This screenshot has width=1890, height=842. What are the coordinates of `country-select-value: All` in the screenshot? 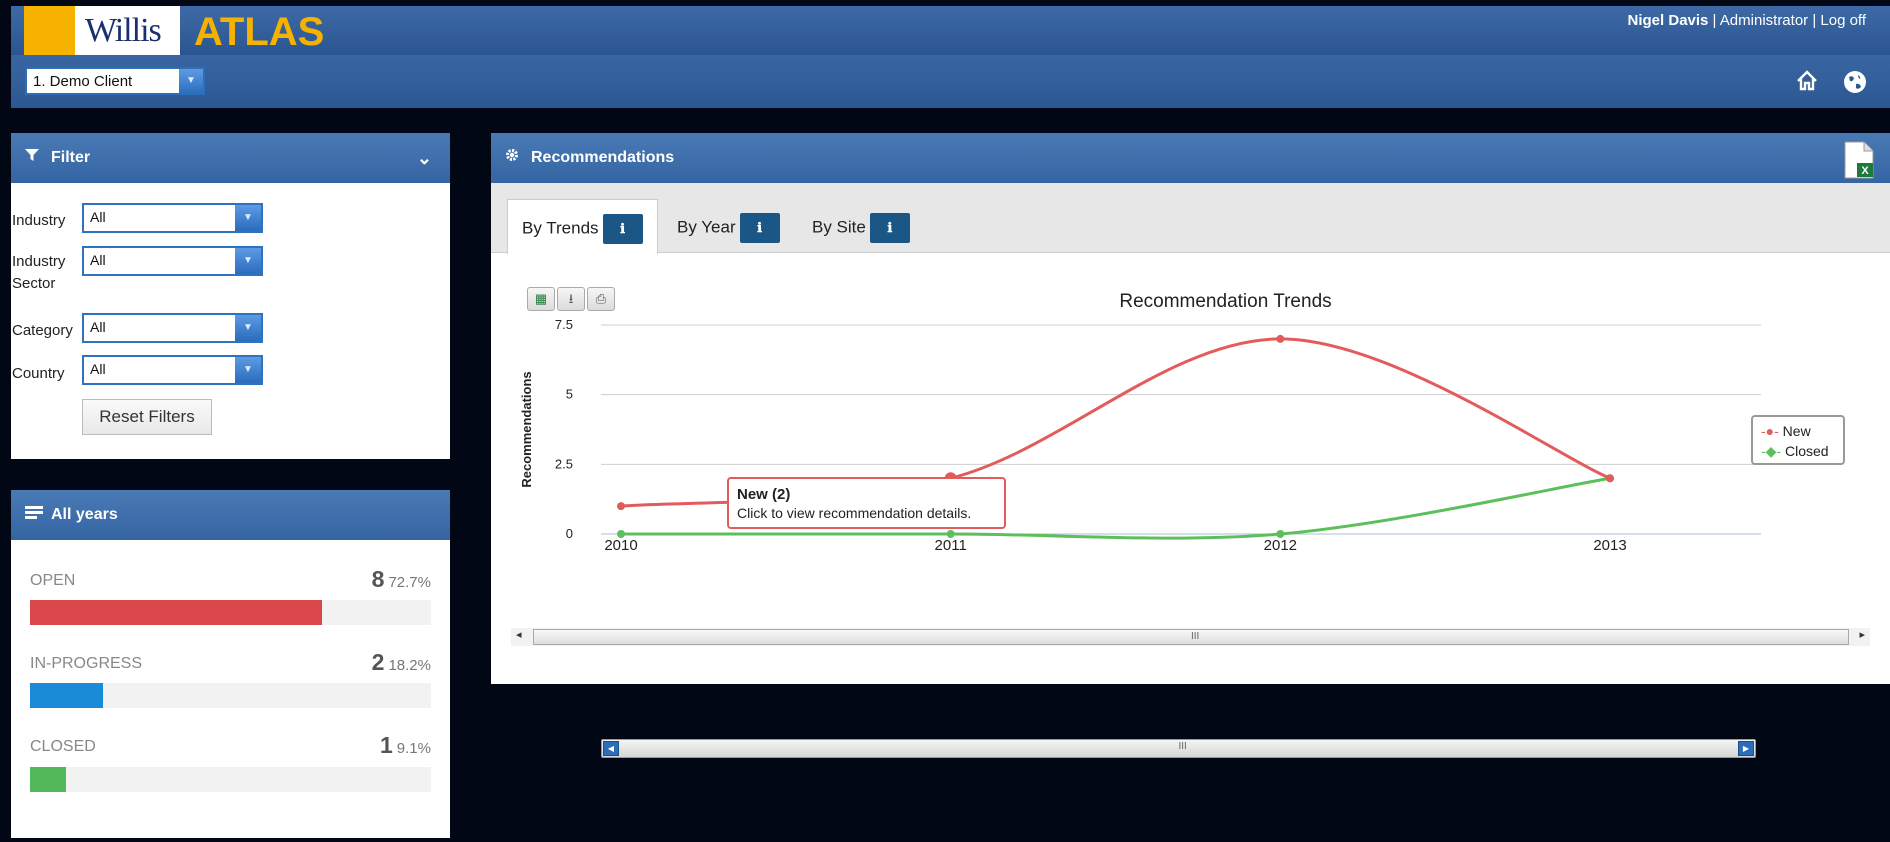 It's located at (98, 369).